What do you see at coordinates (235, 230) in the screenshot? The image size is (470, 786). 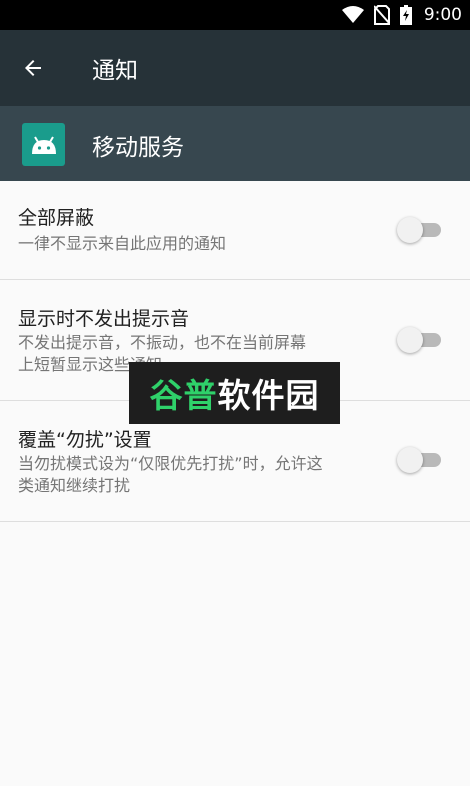 I see `setting-block-all: 全部屏蔽 一律不显示来自此应用的通知` at bounding box center [235, 230].